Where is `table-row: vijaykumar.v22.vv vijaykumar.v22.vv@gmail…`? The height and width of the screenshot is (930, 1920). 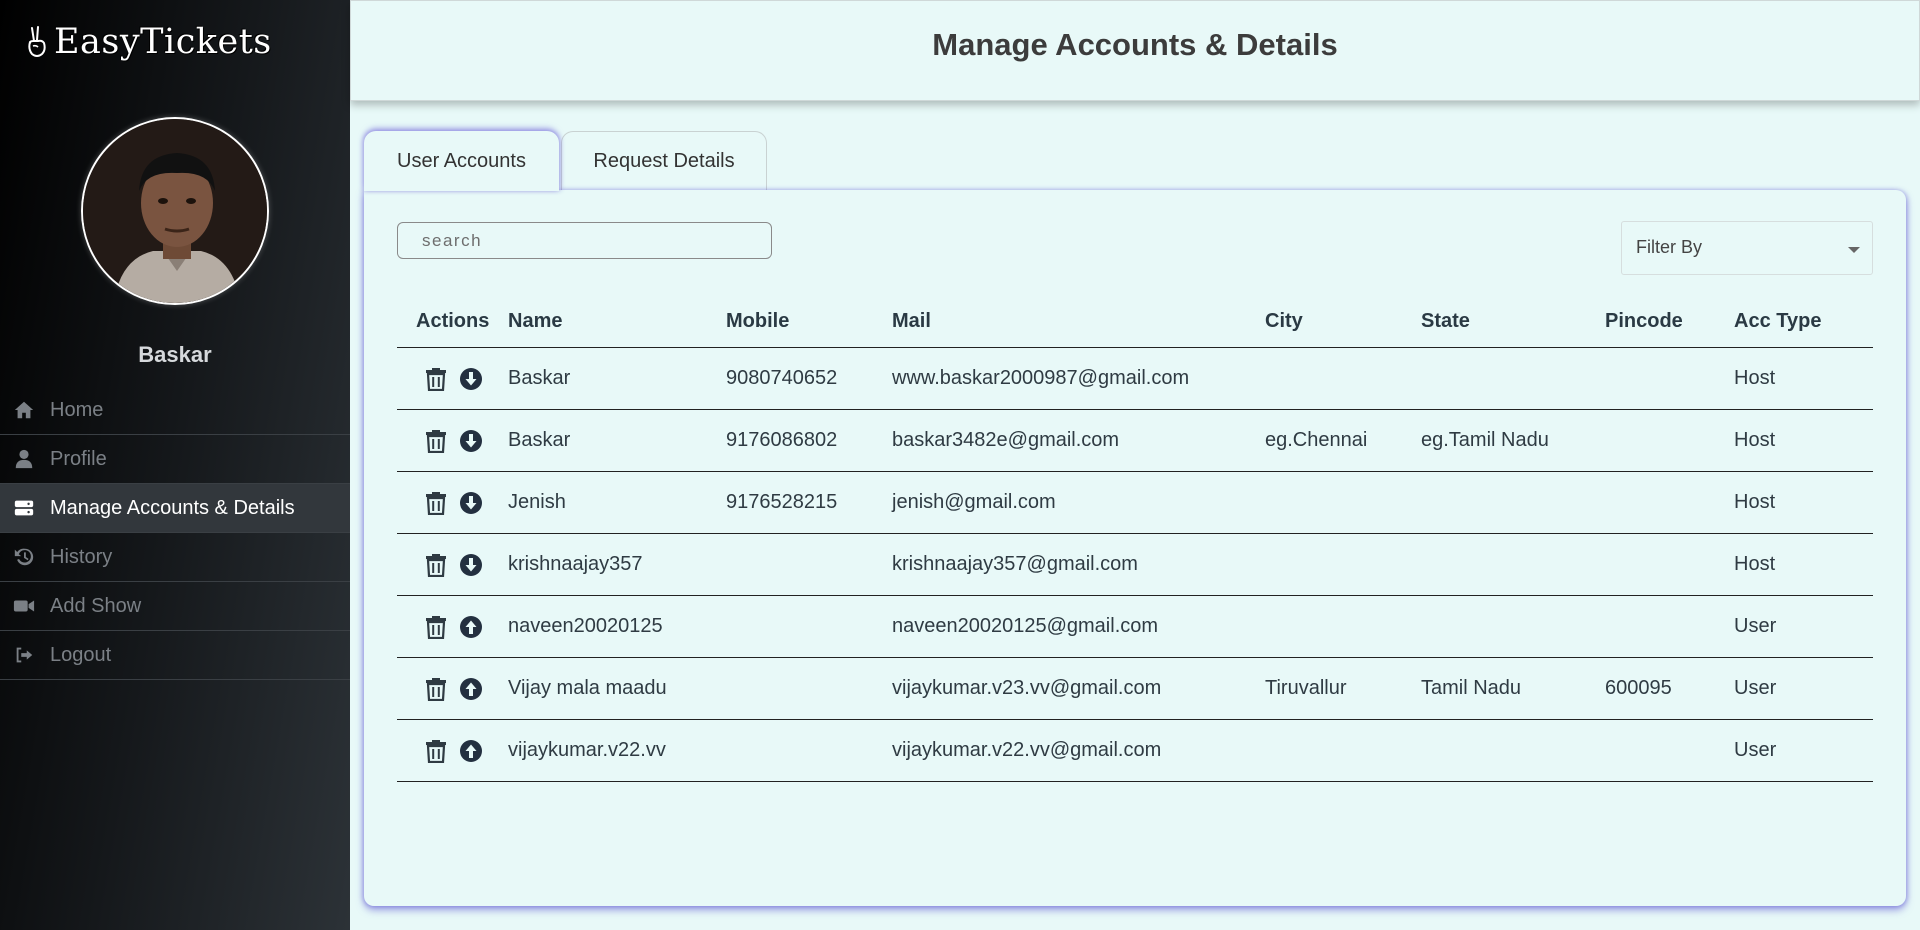
table-row: vijaykumar.v22.vv vijaykumar.v22.vv@gmail… is located at coordinates (1135, 751).